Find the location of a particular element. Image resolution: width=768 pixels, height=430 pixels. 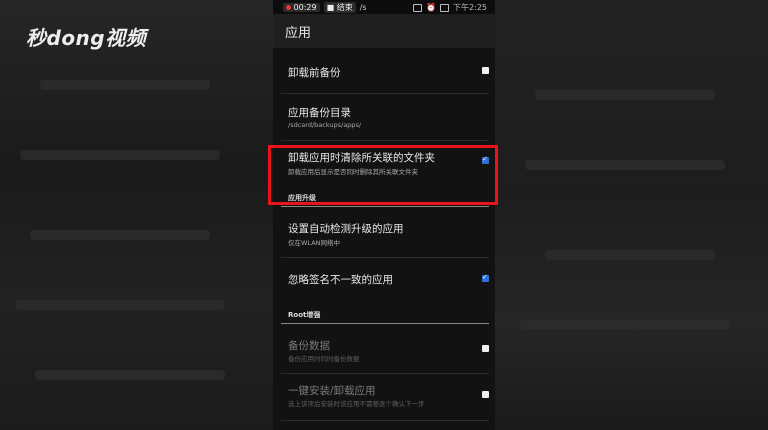

setting-ignore-signature-mismatch: 忽略签名不一致的应用 is located at coordinates (384, 280).